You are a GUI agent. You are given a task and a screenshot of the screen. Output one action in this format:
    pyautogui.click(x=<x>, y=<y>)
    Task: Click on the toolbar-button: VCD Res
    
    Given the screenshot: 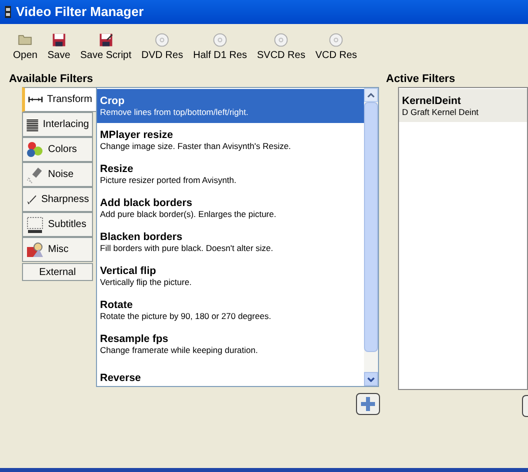 What is the action you would take?
    pyautogui.click(x=336, y=47)
    